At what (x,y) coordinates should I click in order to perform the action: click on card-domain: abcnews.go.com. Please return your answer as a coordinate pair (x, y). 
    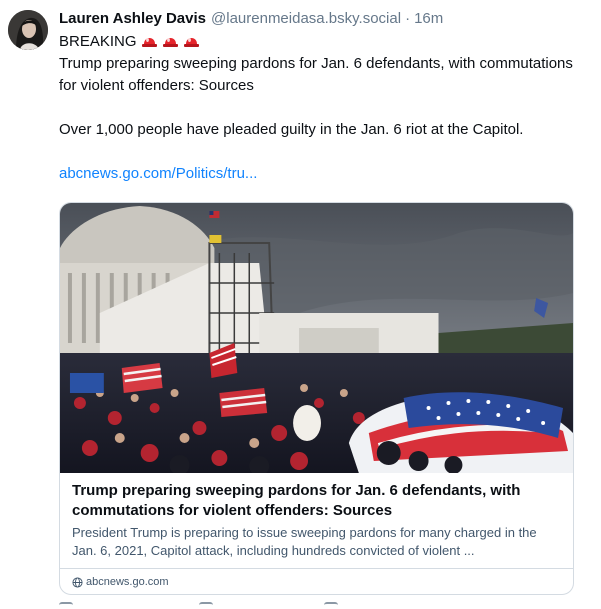
    Looking at the image, I should click on (127, 582).